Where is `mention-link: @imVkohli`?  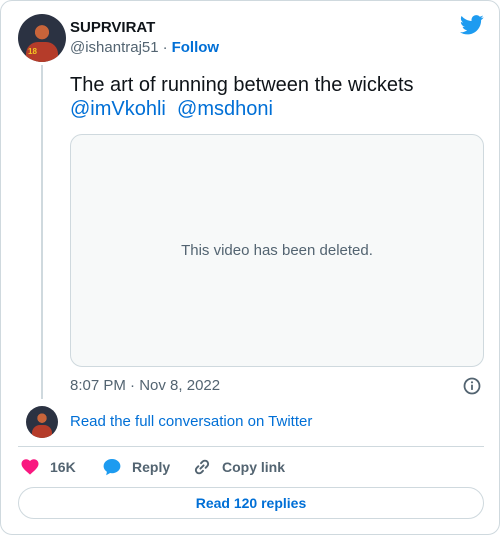
mention-link: @imVkohli is located at coordinates (118, 109).